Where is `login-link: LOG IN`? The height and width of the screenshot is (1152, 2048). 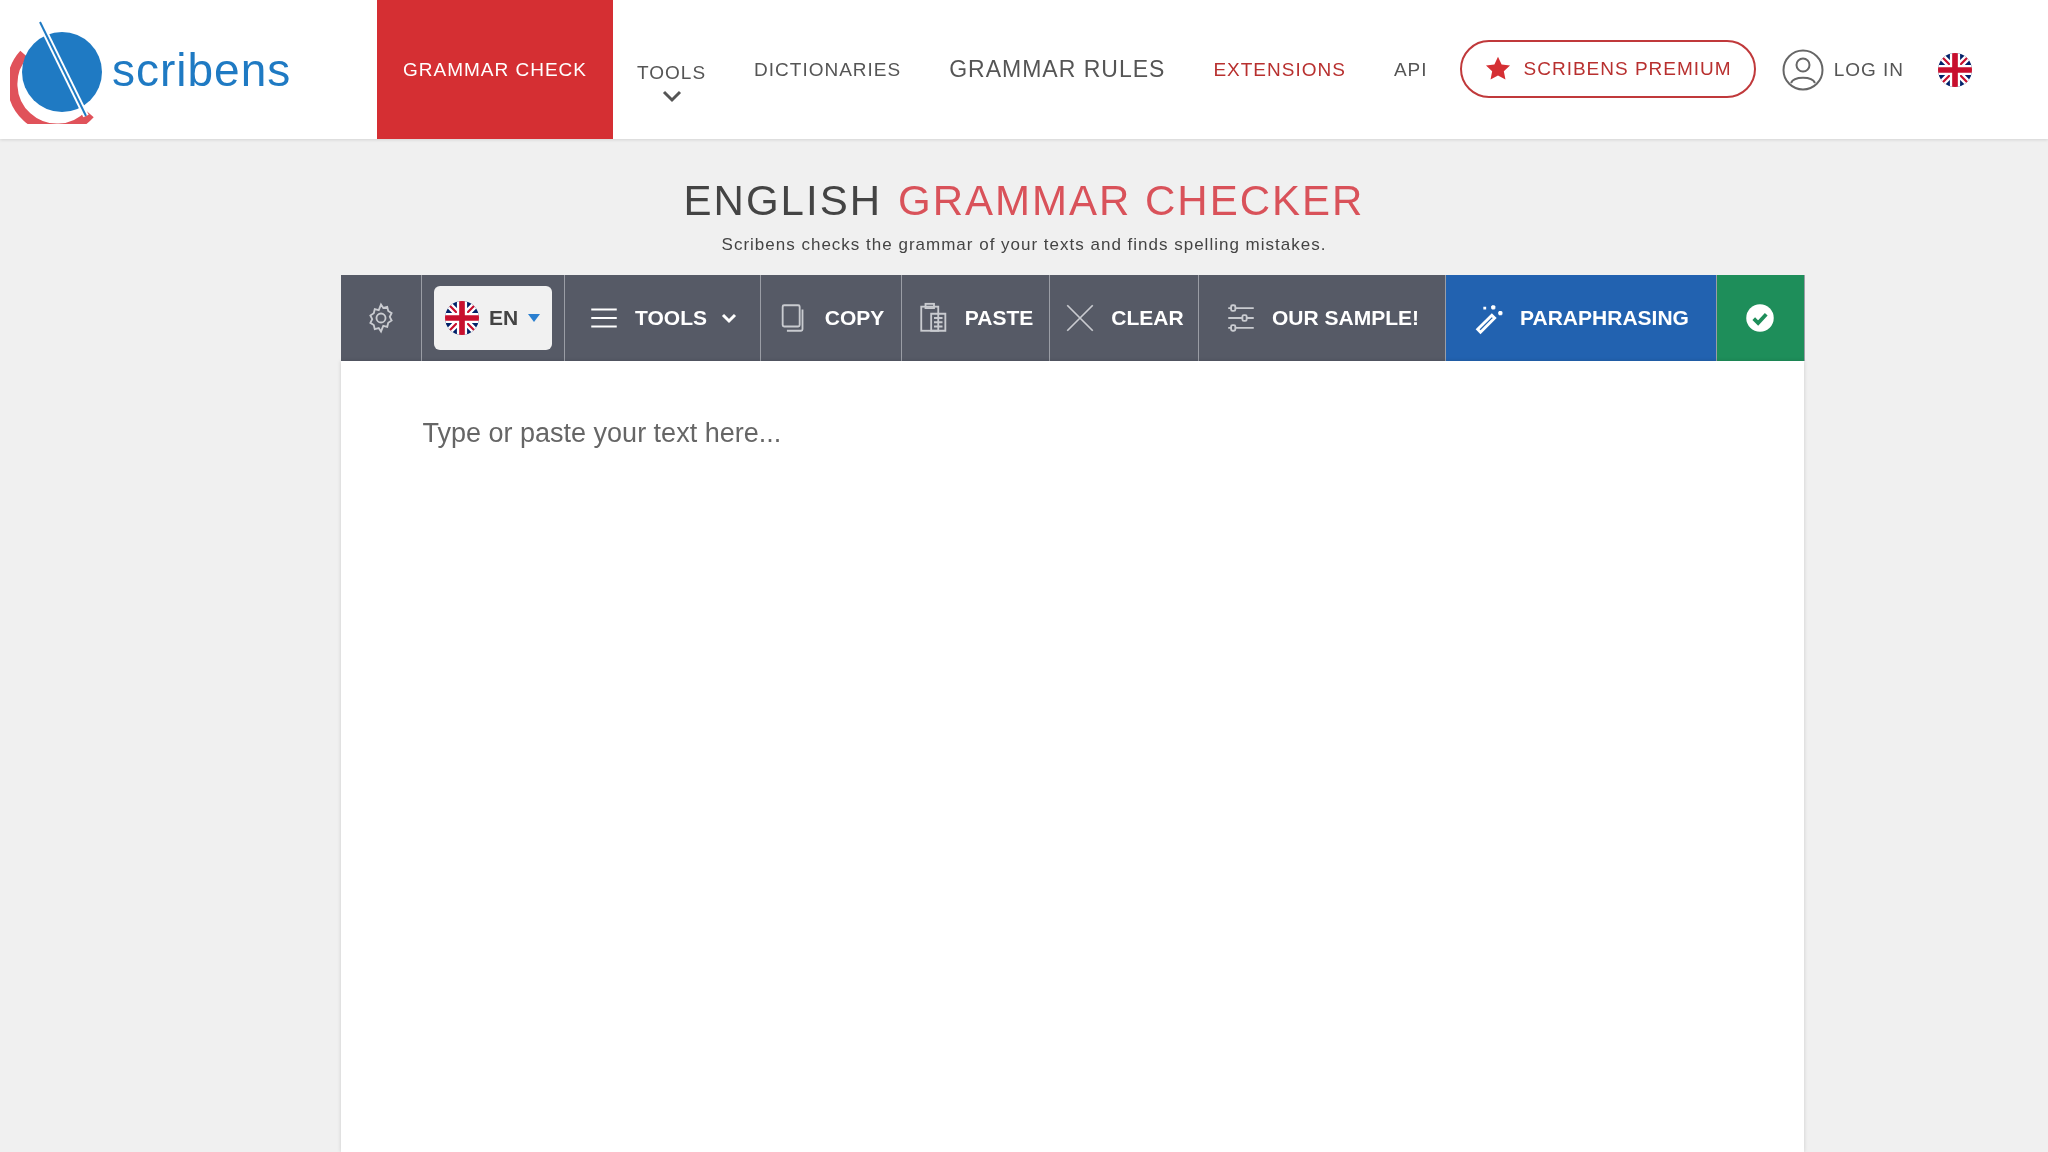
login-link: LOG IN is located at coordinates (1843, 69).